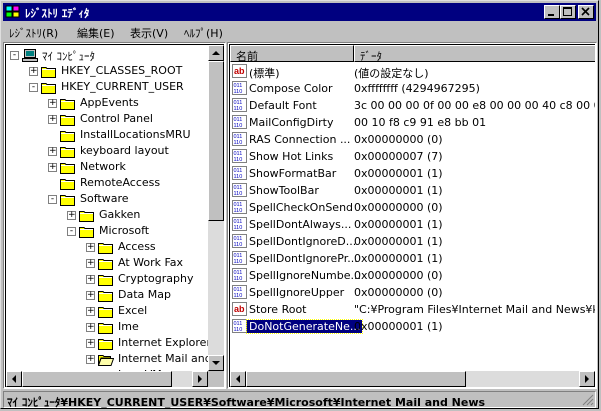 Image resolution: width=601 pixels, height=411 pixels. Describe the element at coordinates (97, 379) in the screenshot. I see `tree-hscroll-thumb` at that location.